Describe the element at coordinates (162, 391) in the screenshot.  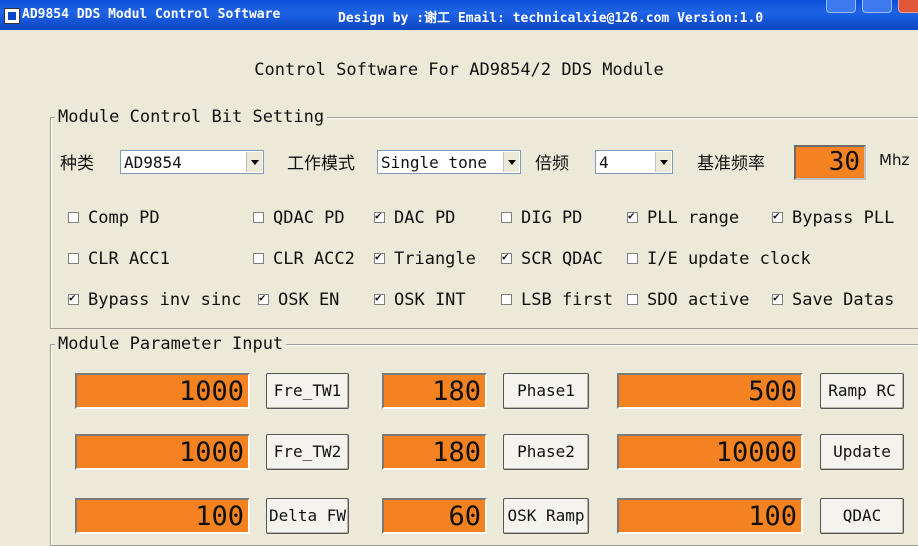
I see `fre-tw1-input: 1000` at that location.